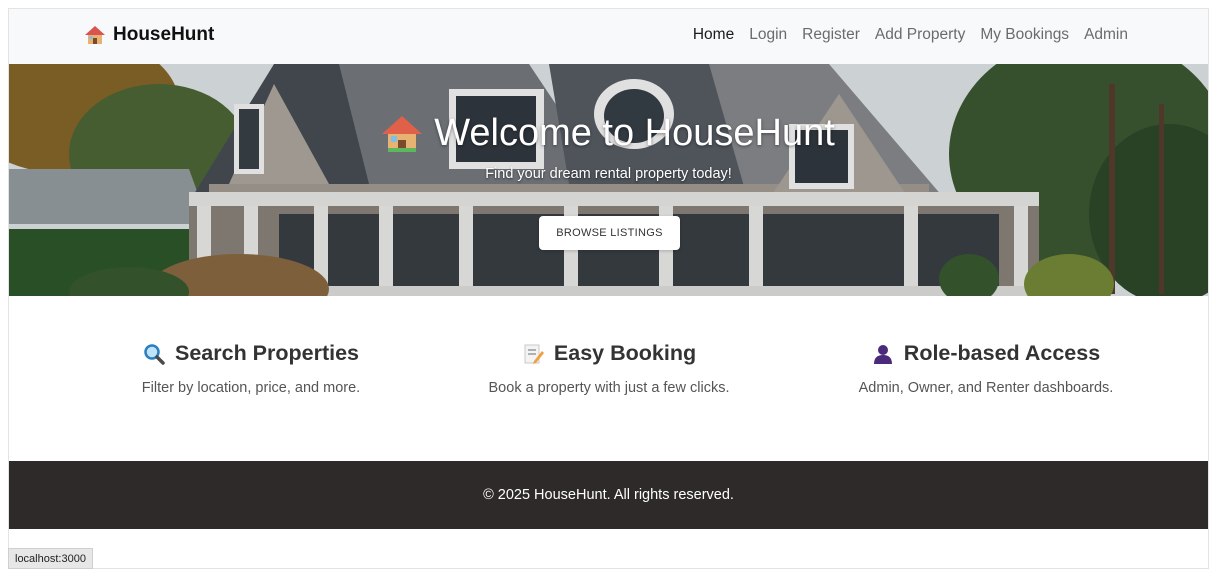 The height and width of the screenshot is (570, 1211). I want to click on nav-login: Login, so click(768, 35).